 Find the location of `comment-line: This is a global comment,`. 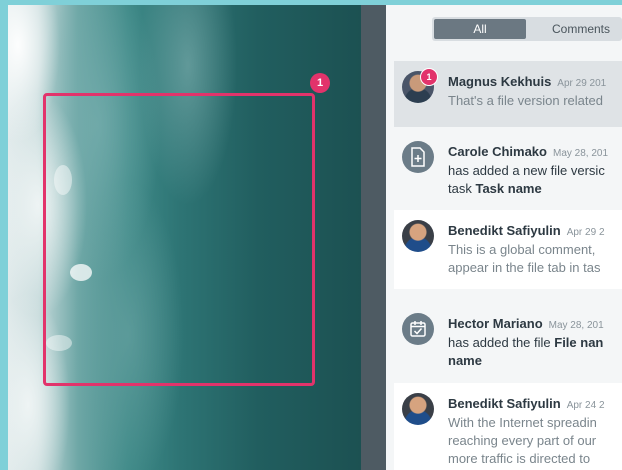

comment-line: This is a global comment, is located at coordinates (522, 249).